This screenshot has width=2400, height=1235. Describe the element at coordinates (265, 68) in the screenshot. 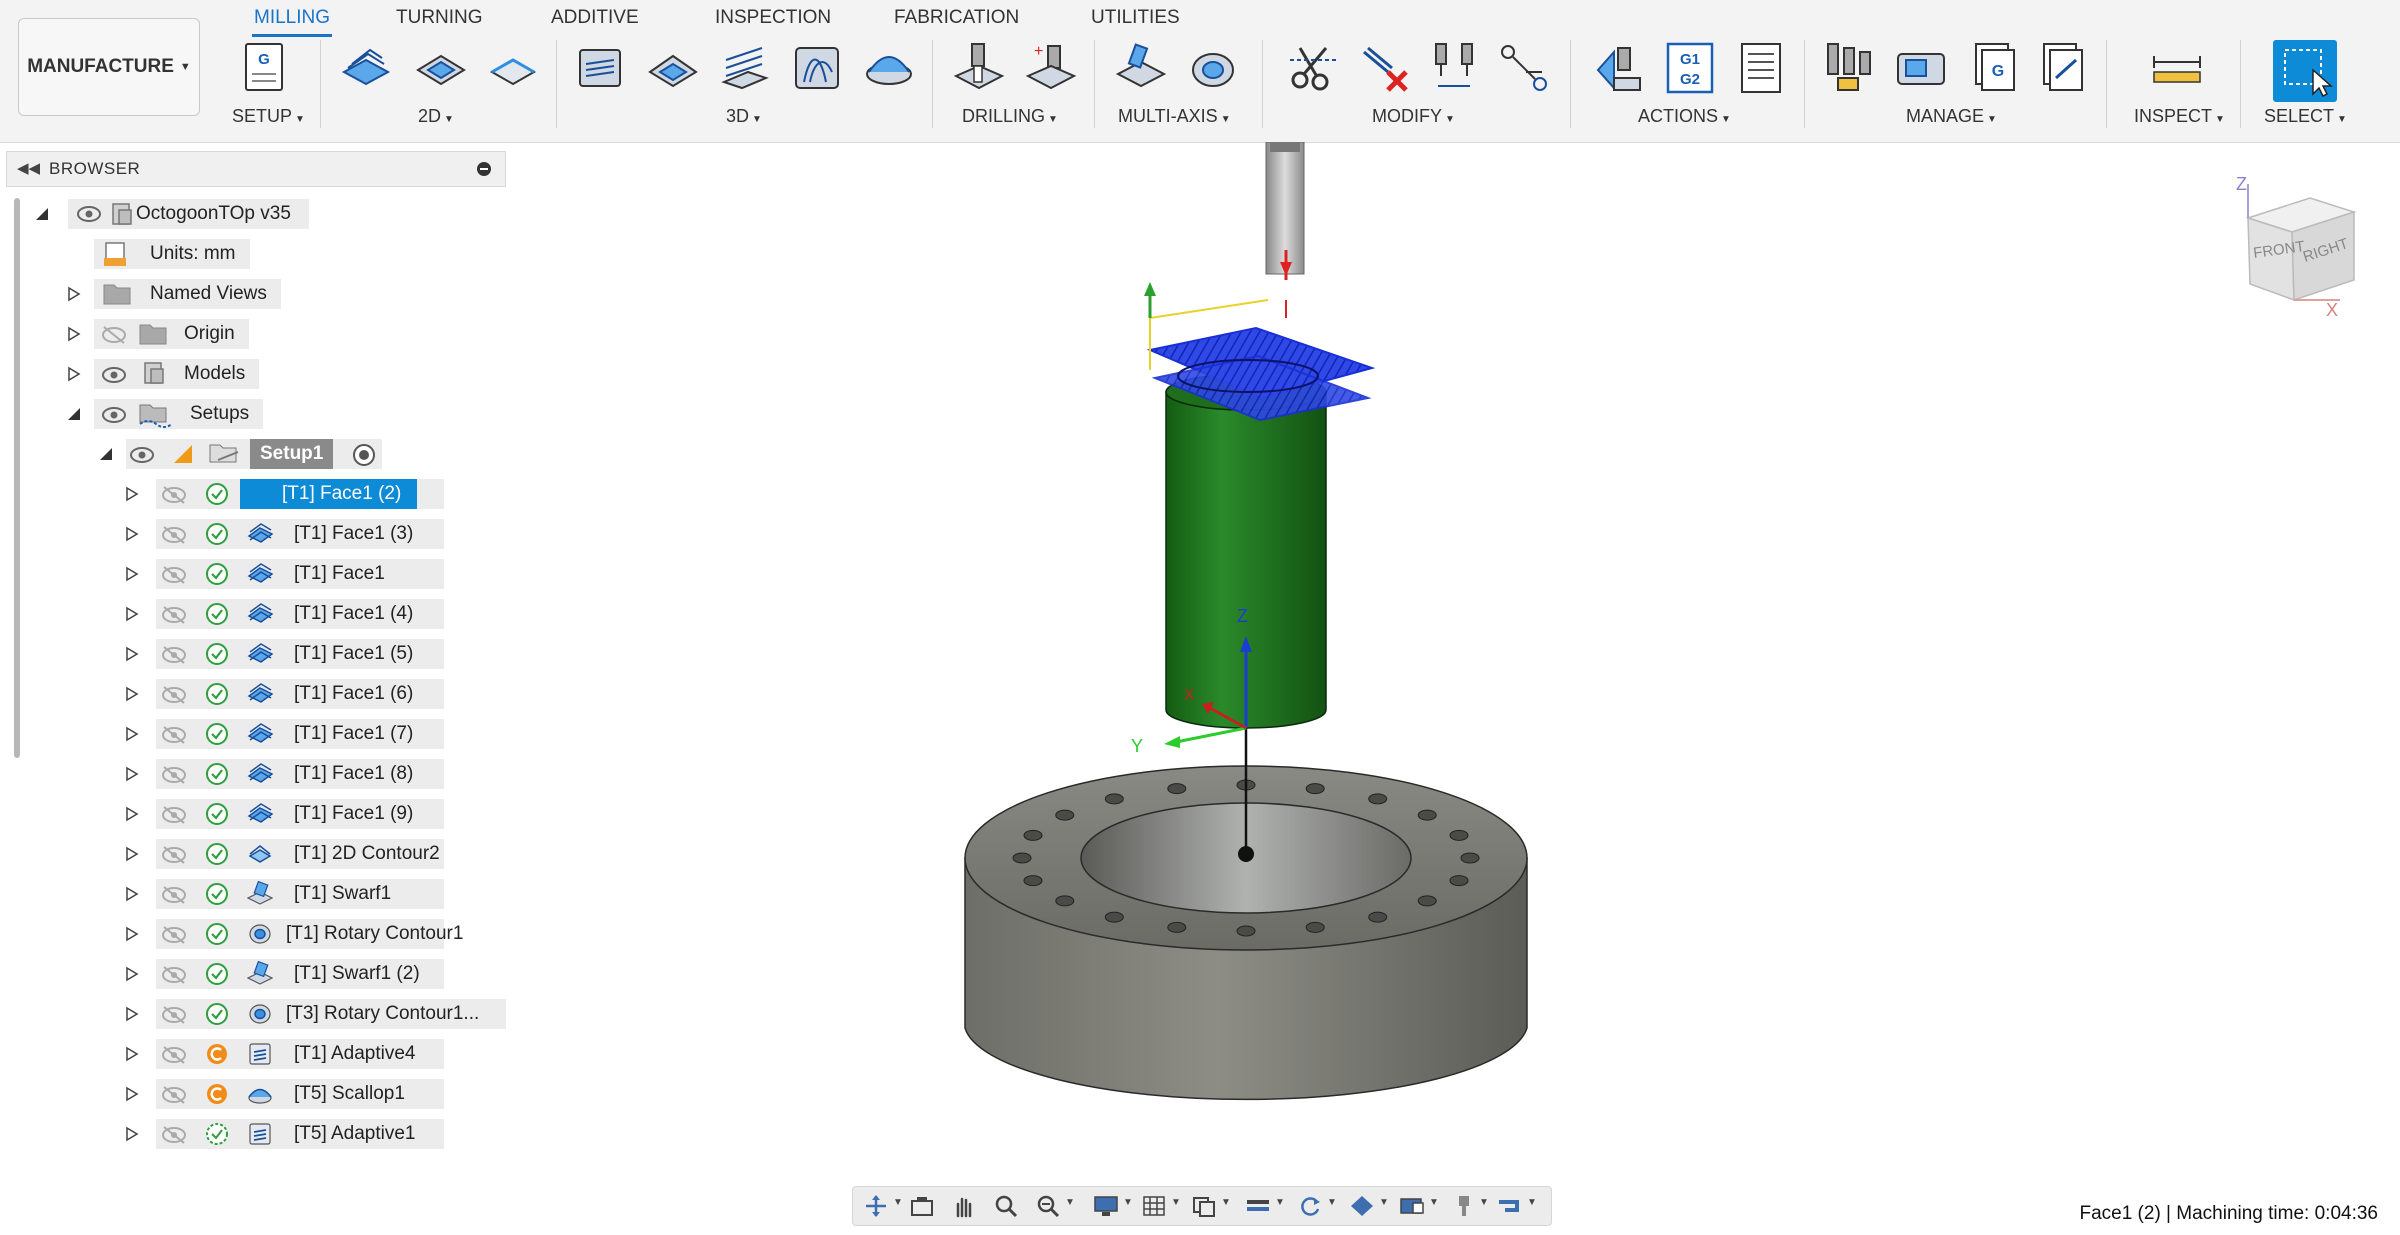

I see `new-setup-icon: G` at that location.